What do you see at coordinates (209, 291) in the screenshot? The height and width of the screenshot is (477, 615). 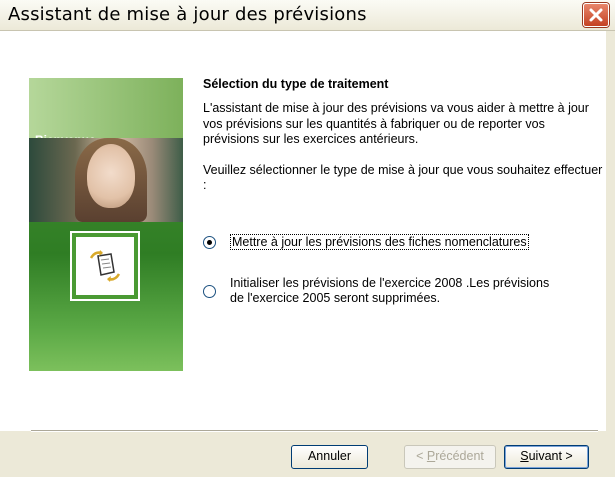 I see `radio-initialize-exercise` at bounding box center [209, 291].